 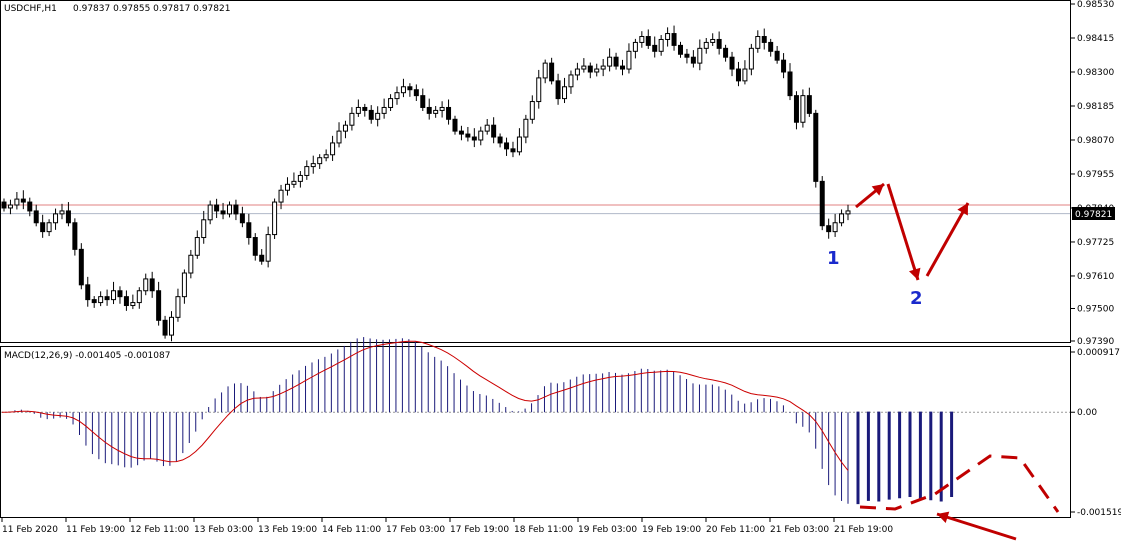 I want to click on macd-title: MACD(12,26,9) -0.001405 -0.001087, so click(x=87, y=356).